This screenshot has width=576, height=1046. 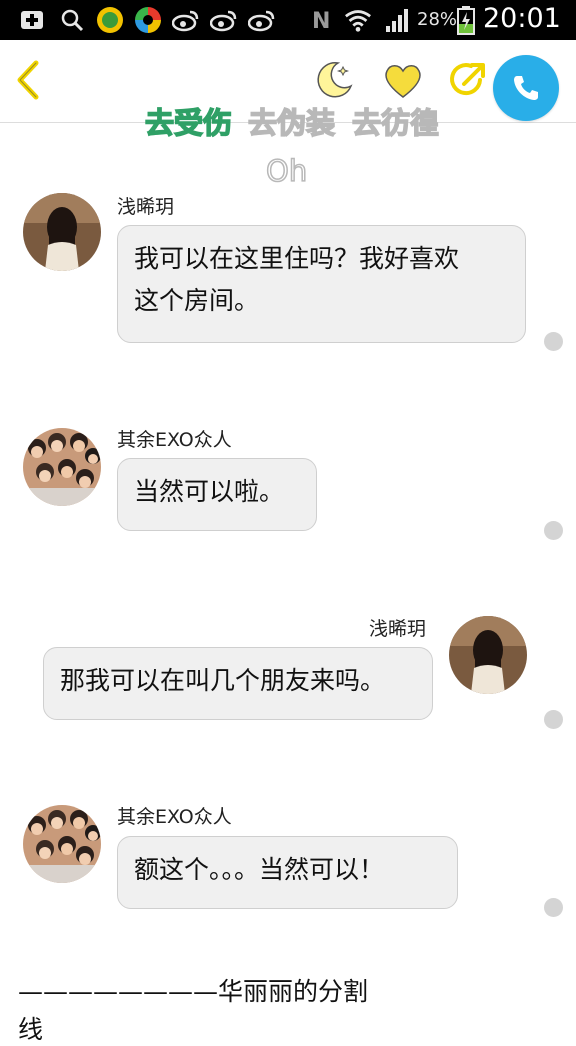 I want to click on svg-text: N, so click(x=321, y=21).